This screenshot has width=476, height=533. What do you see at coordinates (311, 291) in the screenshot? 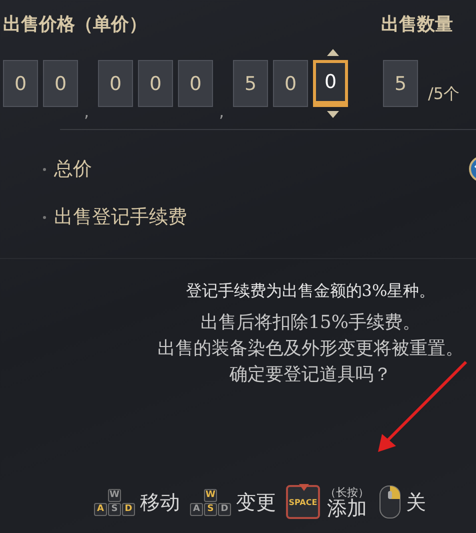
I see `message-line: 登记手续费为出售金额的3%星种。` at bounding box center [311, 291].